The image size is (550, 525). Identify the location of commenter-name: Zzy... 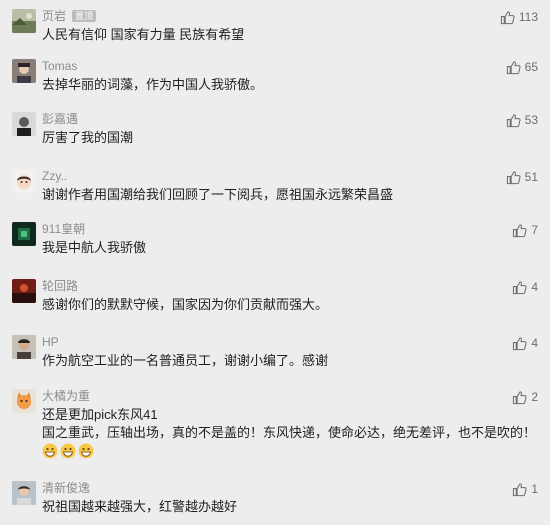
(55, 176).